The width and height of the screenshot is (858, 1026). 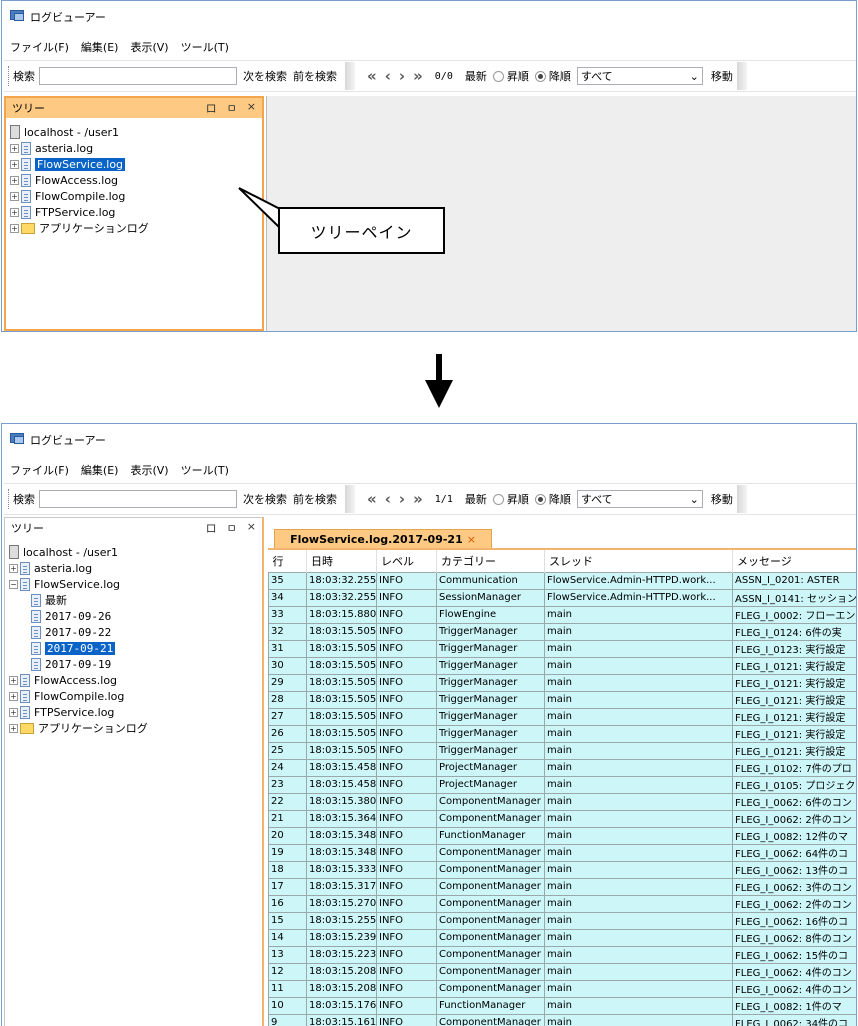 I want to click on tree-item: 2017-09-21, so click(x=135, y=648).